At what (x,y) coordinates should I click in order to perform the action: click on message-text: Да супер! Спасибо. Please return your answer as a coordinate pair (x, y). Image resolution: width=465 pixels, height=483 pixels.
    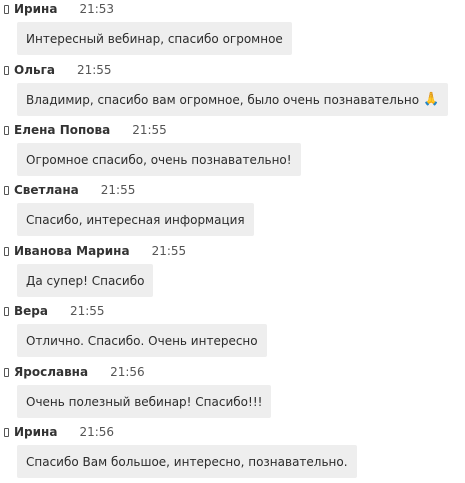
    Looking at the image, I should click on (85, 280).